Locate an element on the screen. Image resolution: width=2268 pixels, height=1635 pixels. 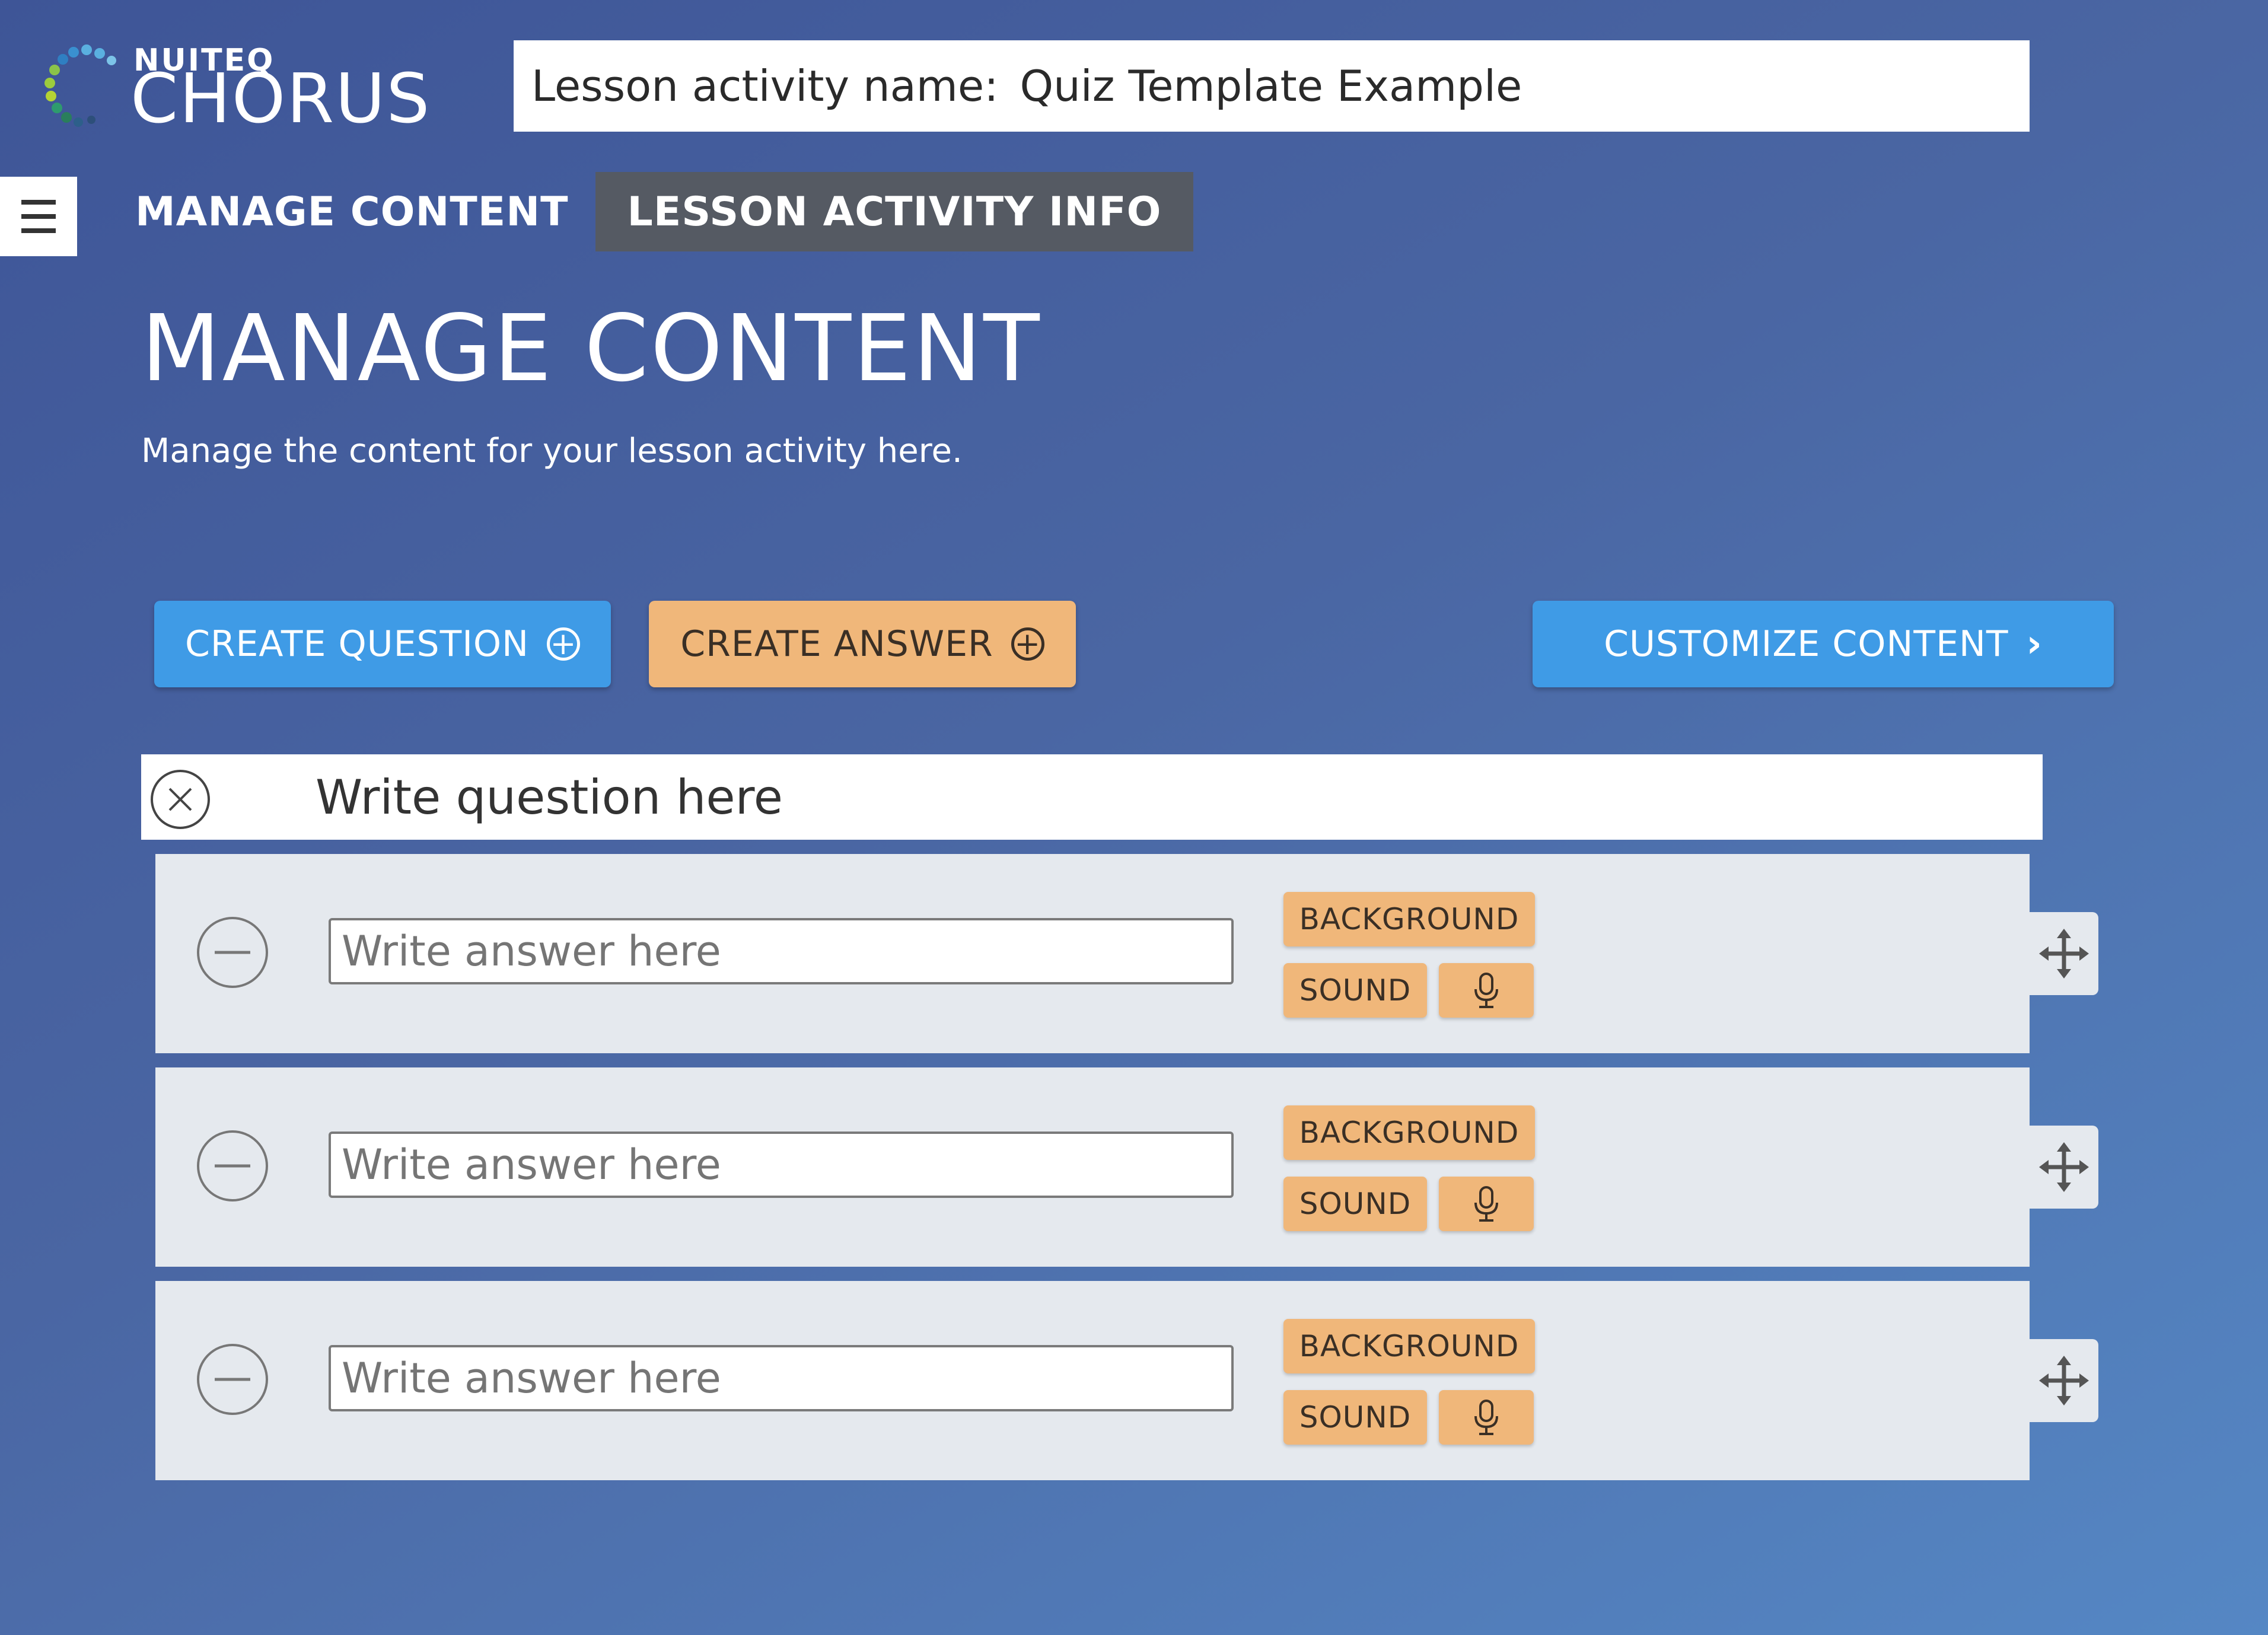
question-placeholder: Write question here is located at coordinates (549, 797).